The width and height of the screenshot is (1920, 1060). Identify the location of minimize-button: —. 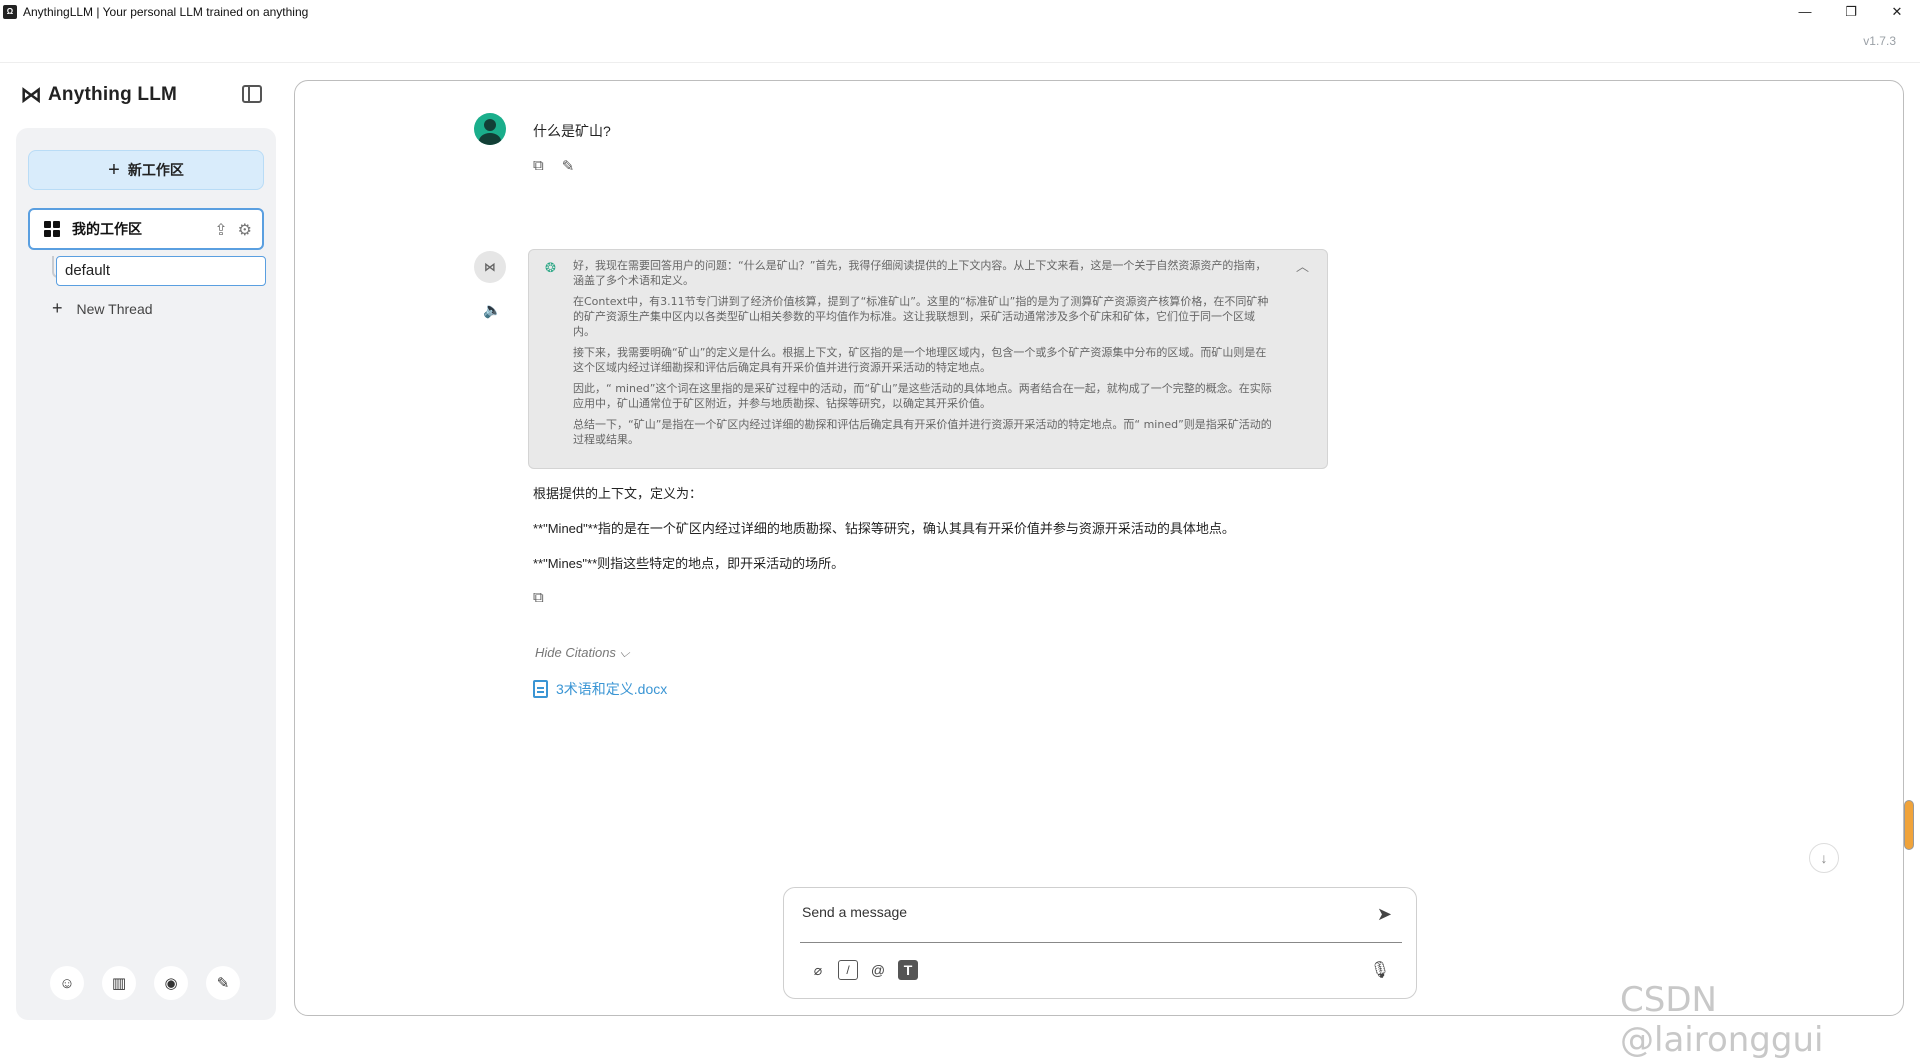
(1805, 11).